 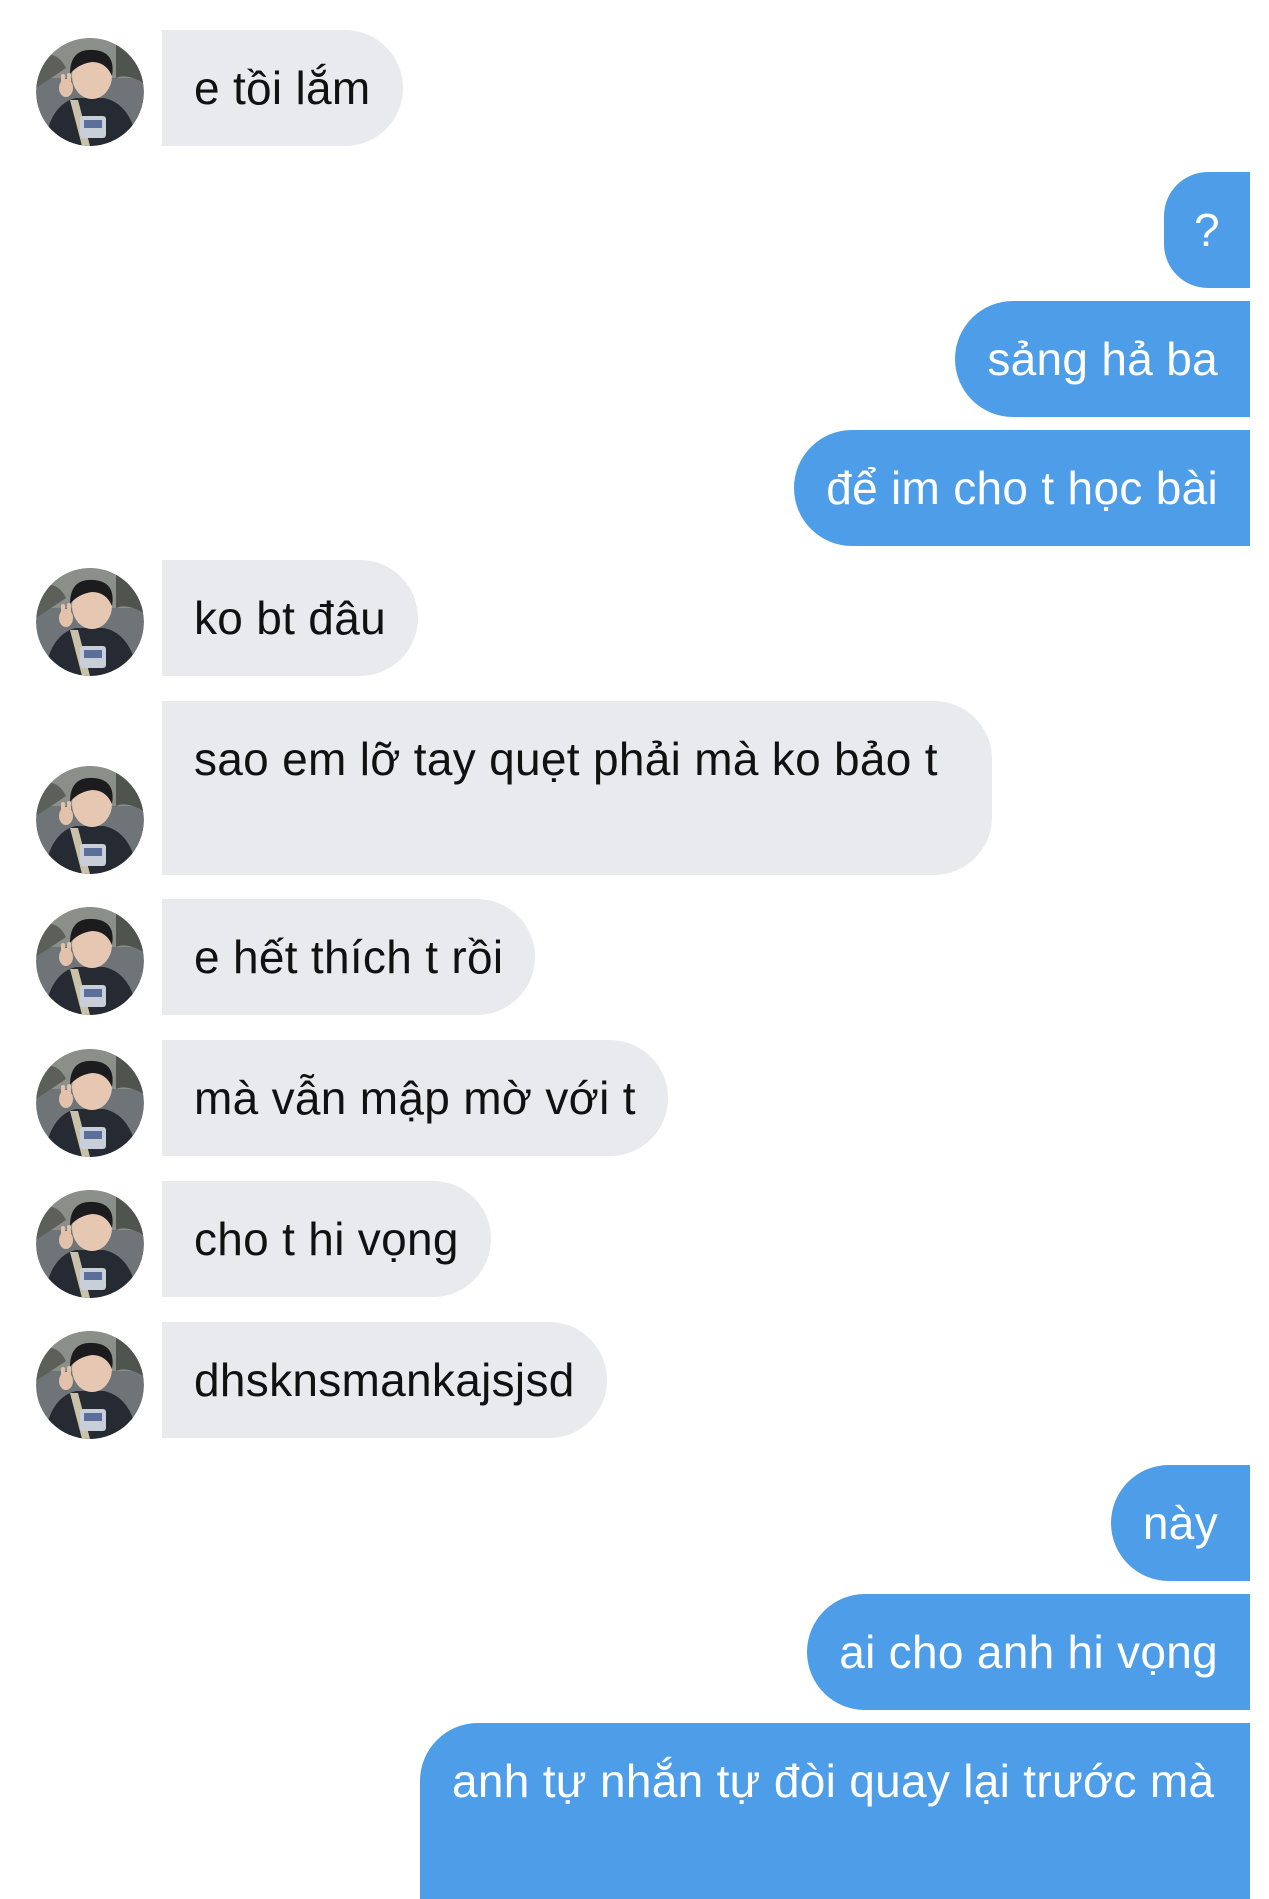 I want to click on outgoing-message-bubble: ai cho anh hi vọng, so click(x=1028, y=1652).